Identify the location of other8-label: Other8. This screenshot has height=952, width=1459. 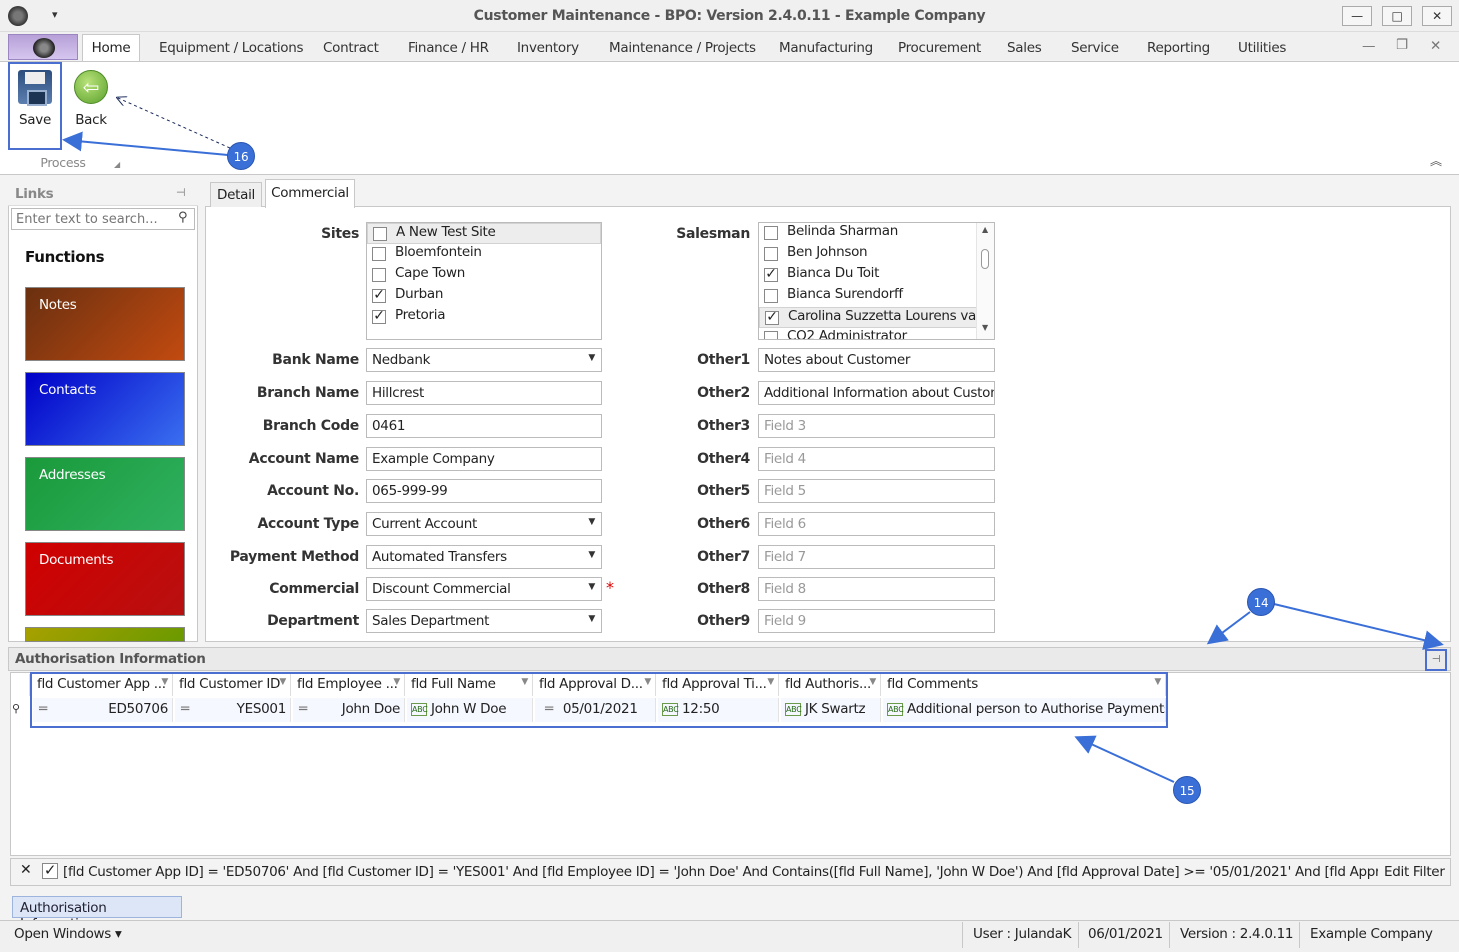
(723, 589).